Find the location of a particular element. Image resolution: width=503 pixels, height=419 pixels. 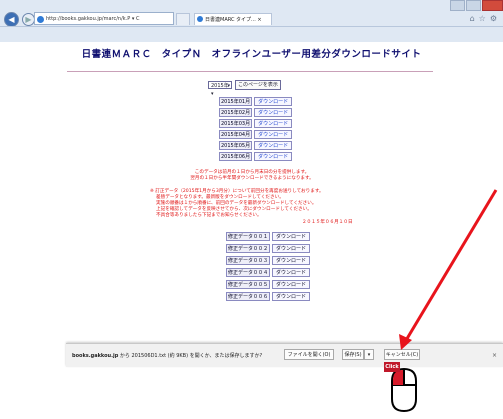

pointer-arrow-icon is located at coordinates (448, 269).